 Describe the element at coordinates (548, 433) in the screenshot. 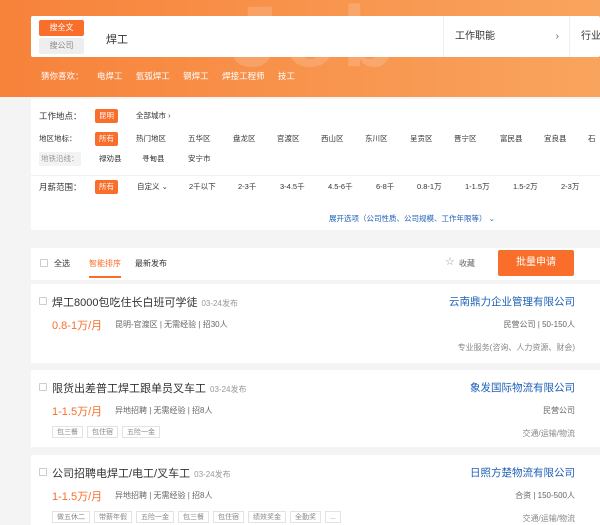

I see `company-industry: 交通/运输/物流` at that location.